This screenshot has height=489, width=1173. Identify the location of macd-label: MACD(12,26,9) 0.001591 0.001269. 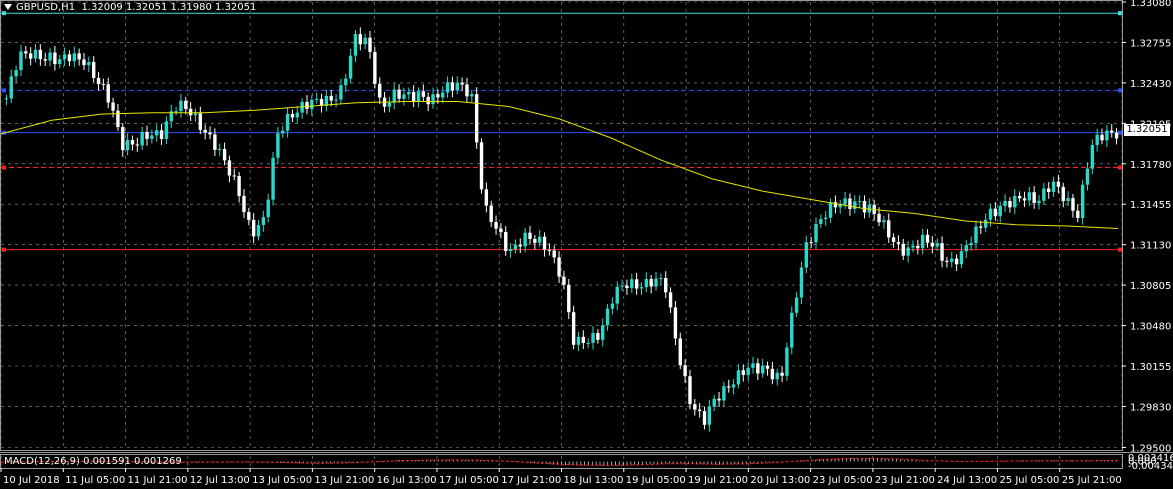
(93, 461).